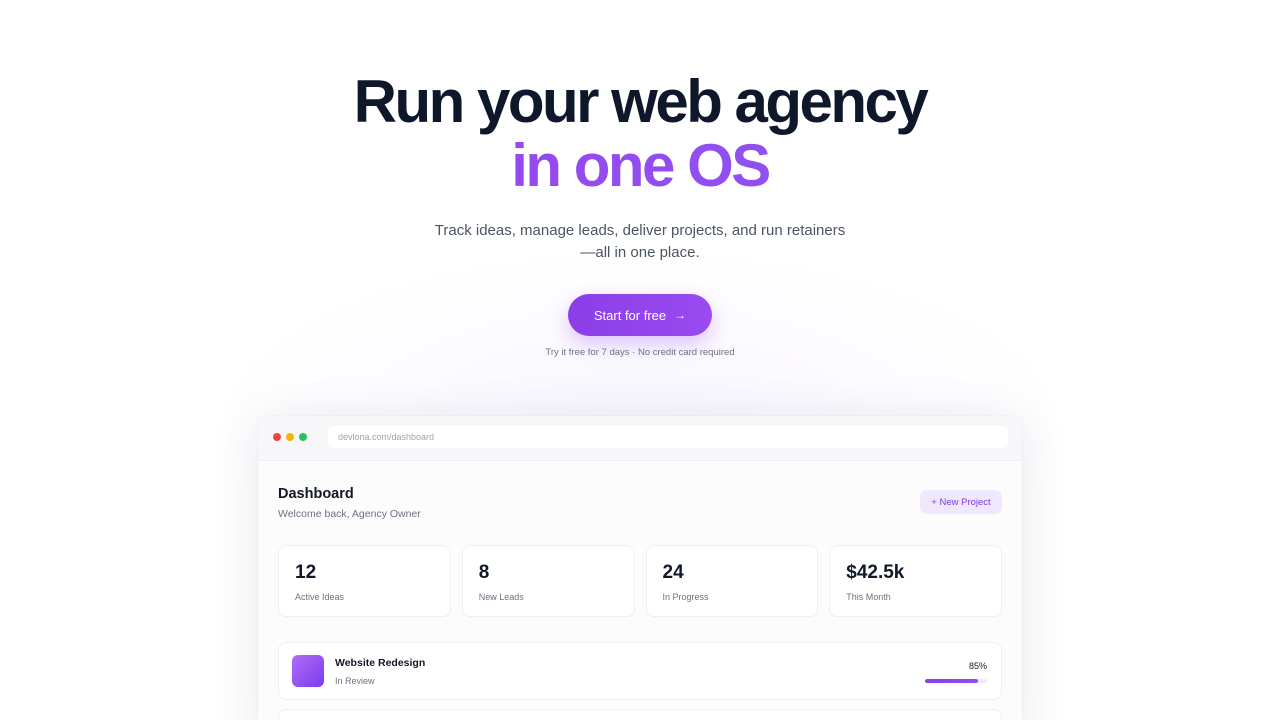 The height and width of the screenshot is (720, 1280). Describe the element at coordinates (290, 437) in the screenshot. I see `minimize-window-dot` at that location.